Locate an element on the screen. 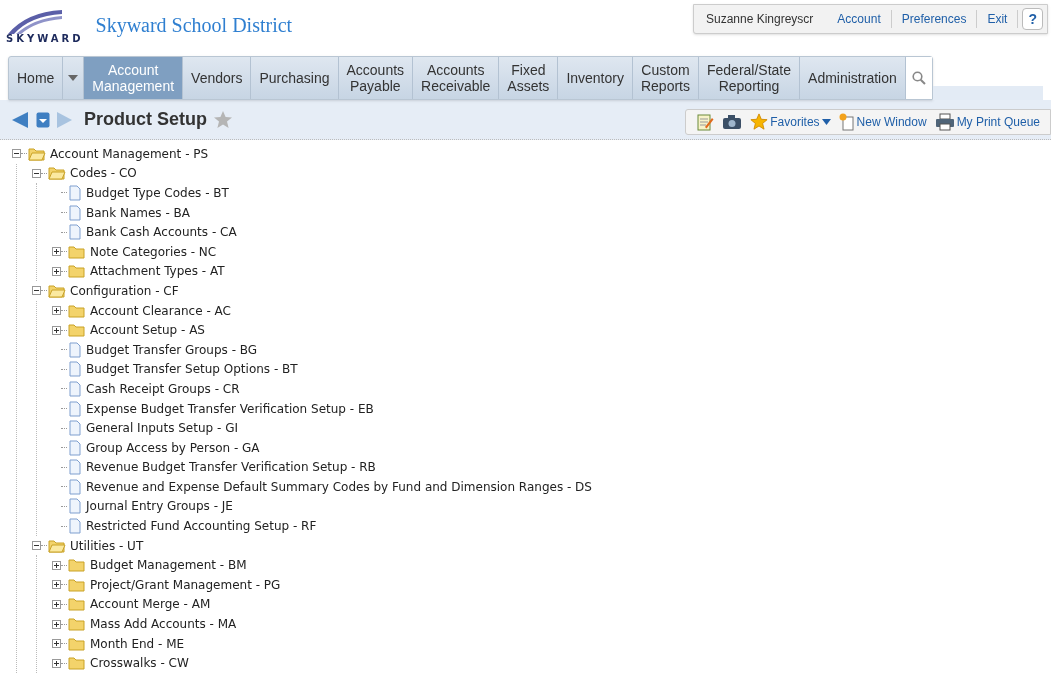 This screenshot has height=673, width=1051. nav-tab: Custom Reports is located at coordinates (665, 78).